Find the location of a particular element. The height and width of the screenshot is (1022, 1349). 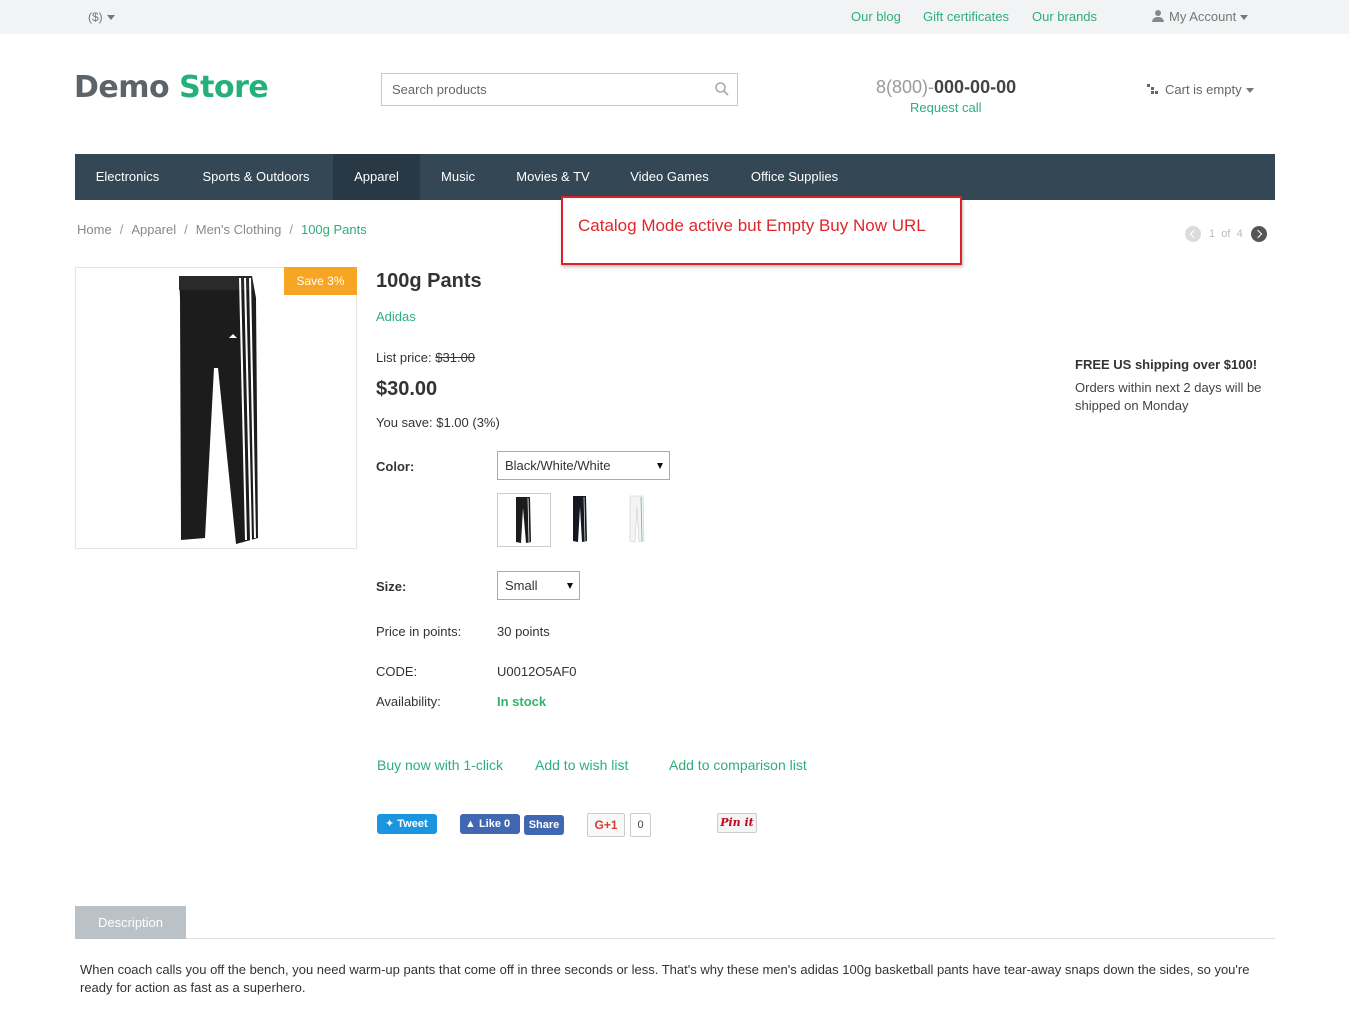

breadcrumb: Home / Apparel / Men's Clothing/100g Pants is located at coordinates (222, 229).